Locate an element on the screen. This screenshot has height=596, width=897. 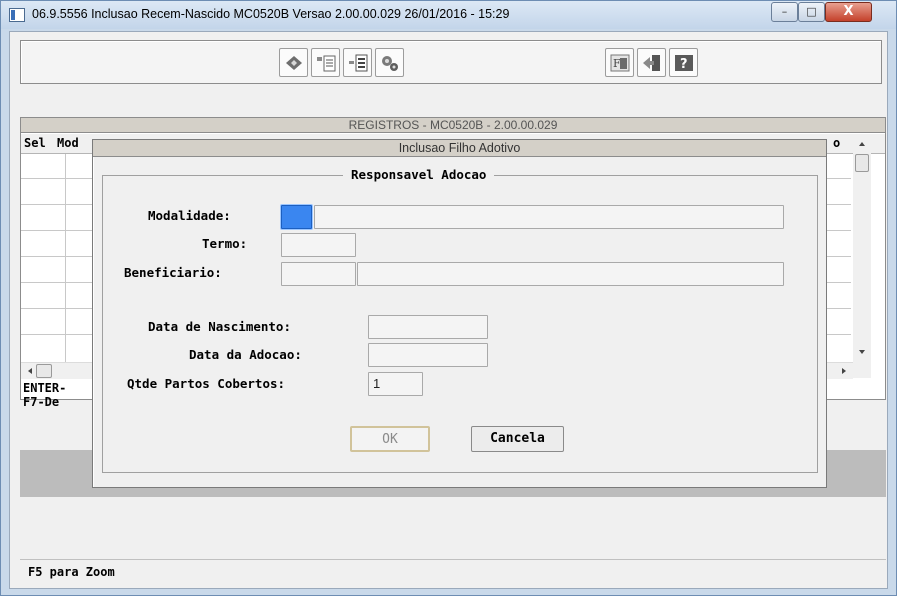
modalidade-desc-field is located at coordinates (549, 217).